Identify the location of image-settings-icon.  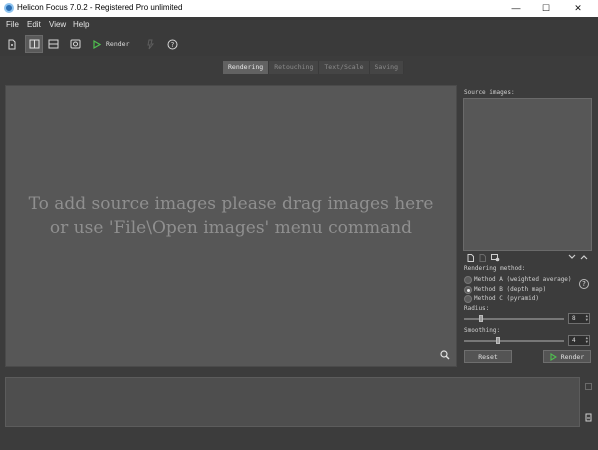
(495, 258).